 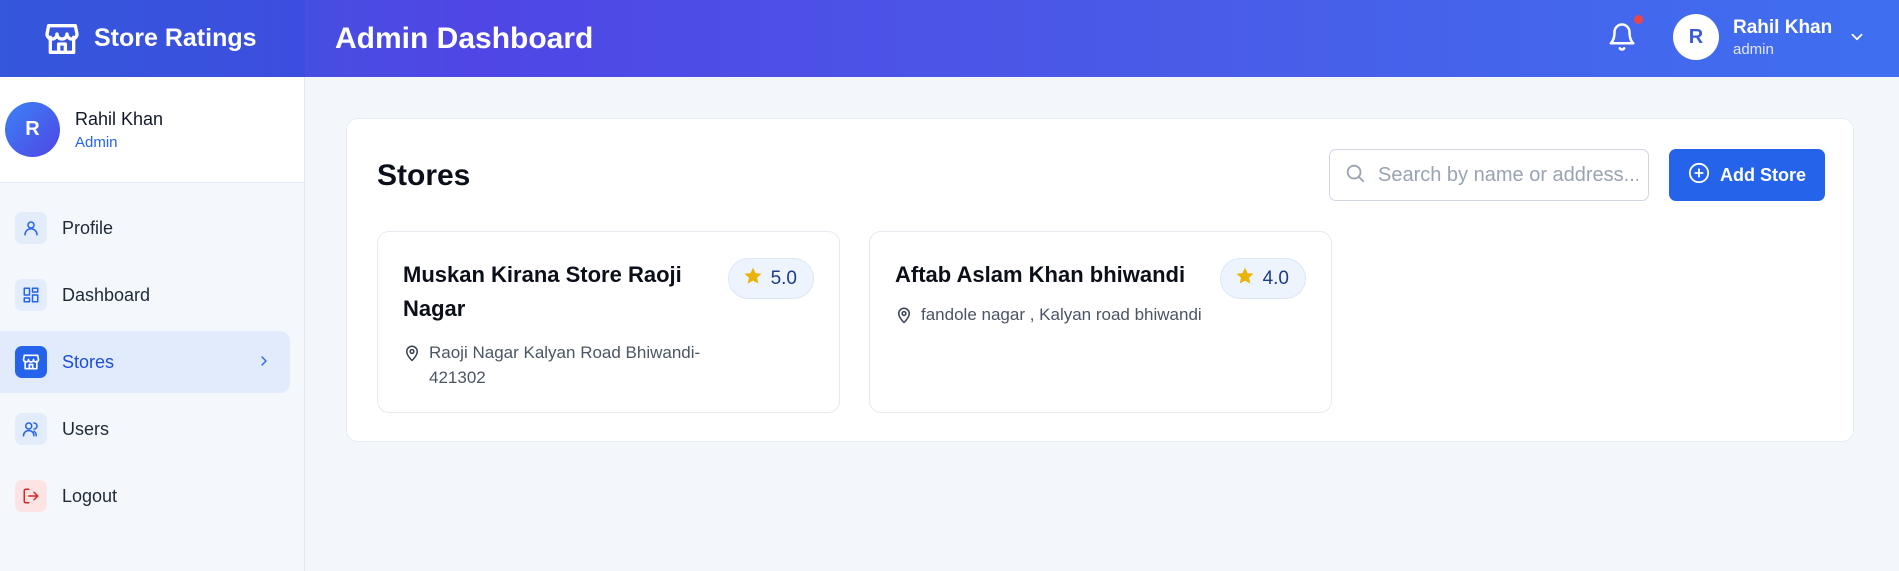 What do you see at coordinates (145, 429) in the screenshot?
I see `sidebar-item-users: Users` at bounding box center [145, 429].